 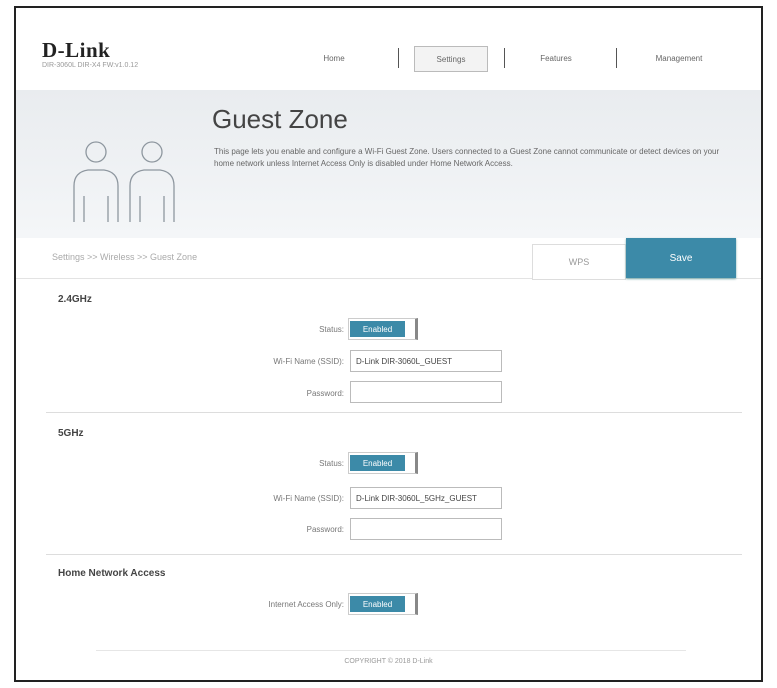 What do you see at coordinates (280, 119) in the screenshot?
I see `page-title: Guest Zone` at bounding box center [280, 119].